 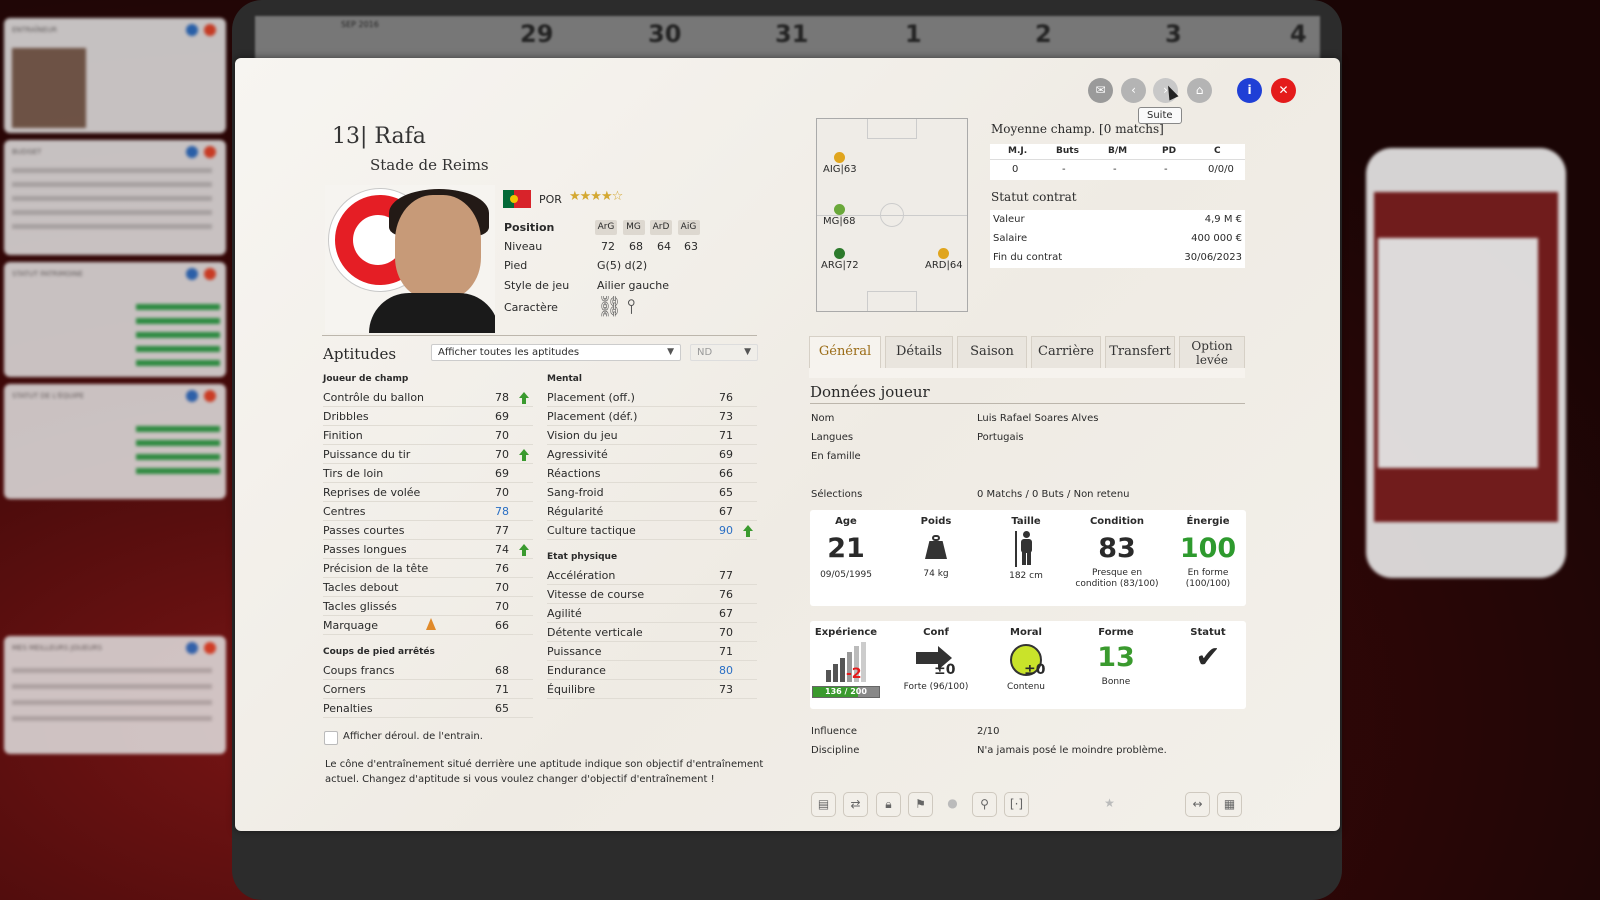 I want to click on selections-label: Sélections, so click(x=837, y=494).